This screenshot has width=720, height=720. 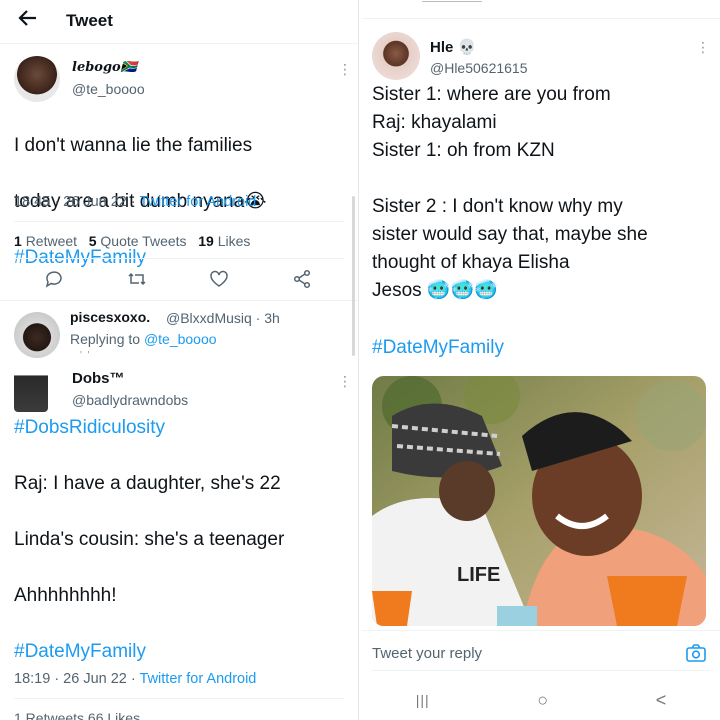 I want to click on flag-icon: 🇿🇦, so click(x=128, y=67).